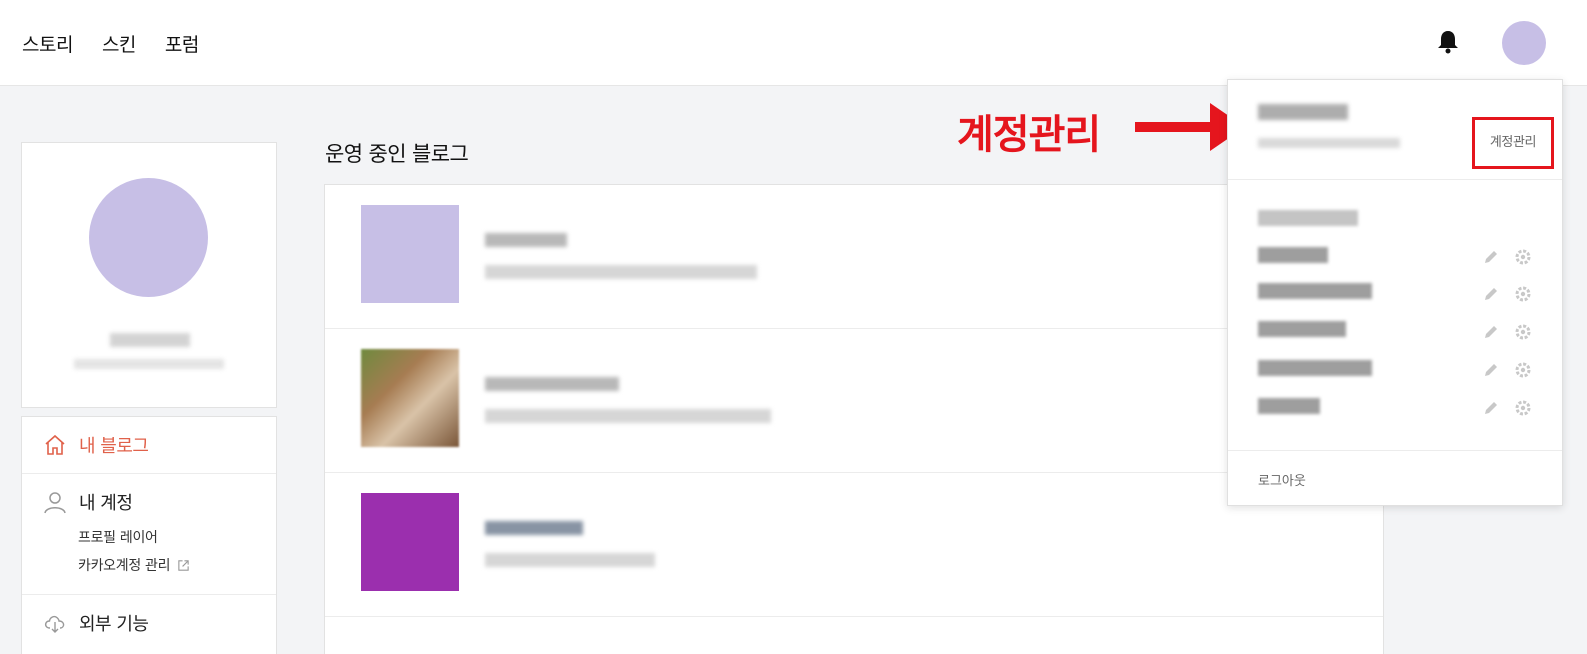 The width and height of the screenshot is (1587, 654). I want to click on side-menu: 내 블로그 내 계정 프로필 레이어 카카오계정 관리 외부 기능, so click(149, 535).